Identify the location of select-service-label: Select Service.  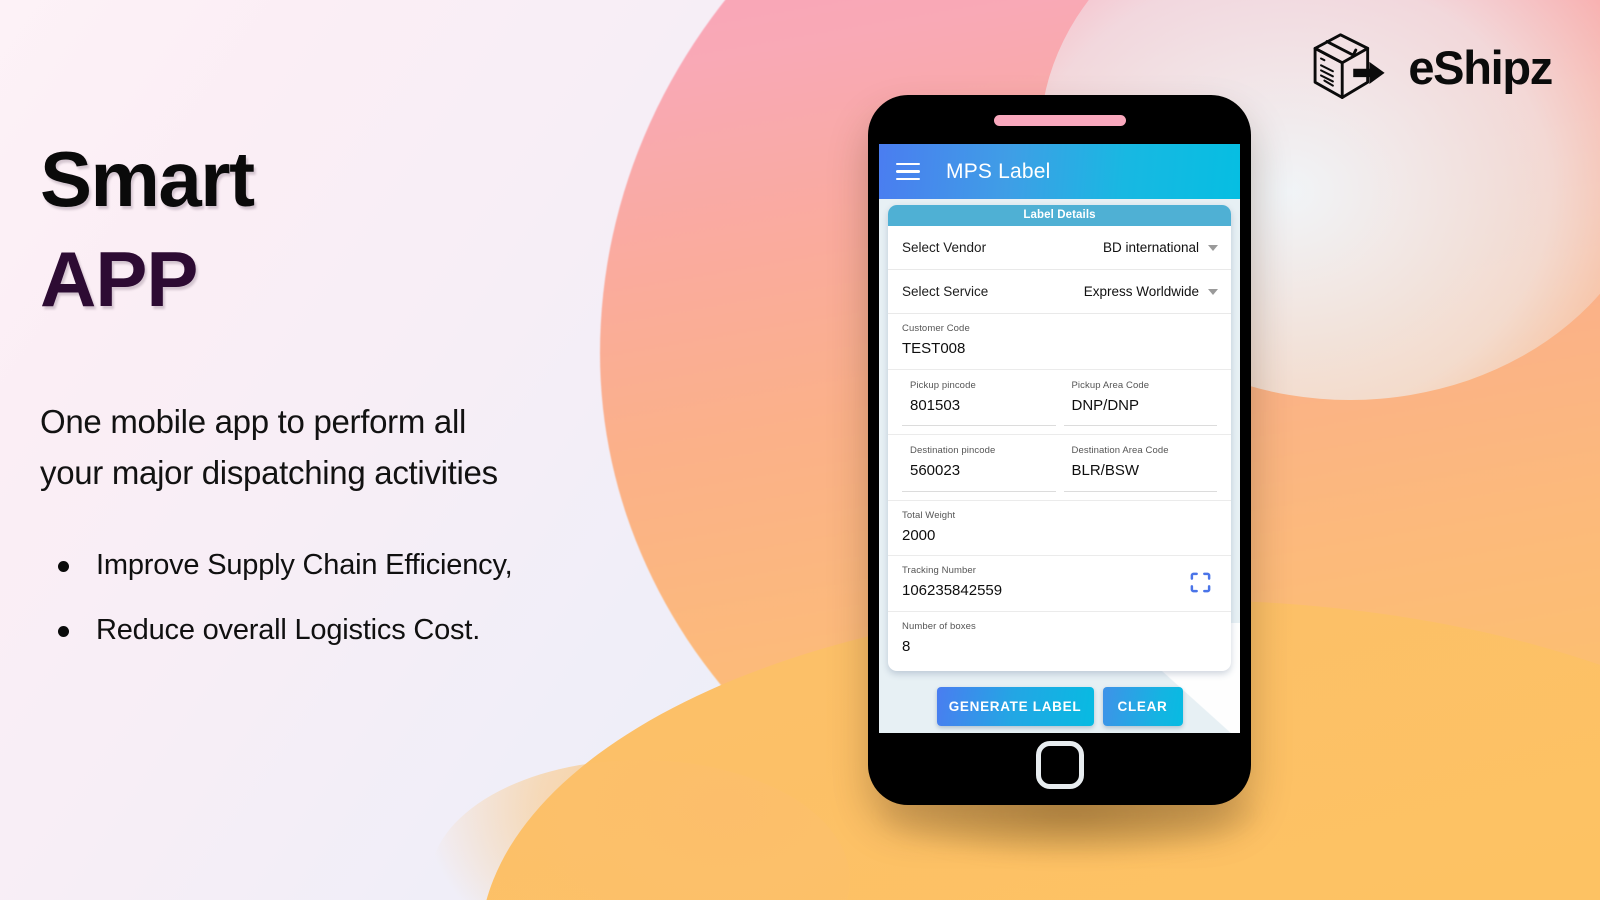
(945, 291).